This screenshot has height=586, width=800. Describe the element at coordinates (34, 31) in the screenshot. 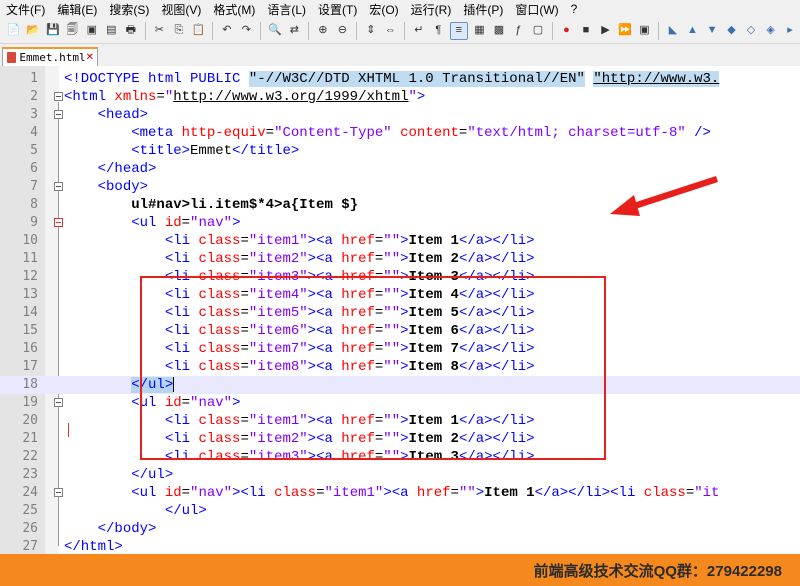

I see `open-file-icon: 📂` at that location.